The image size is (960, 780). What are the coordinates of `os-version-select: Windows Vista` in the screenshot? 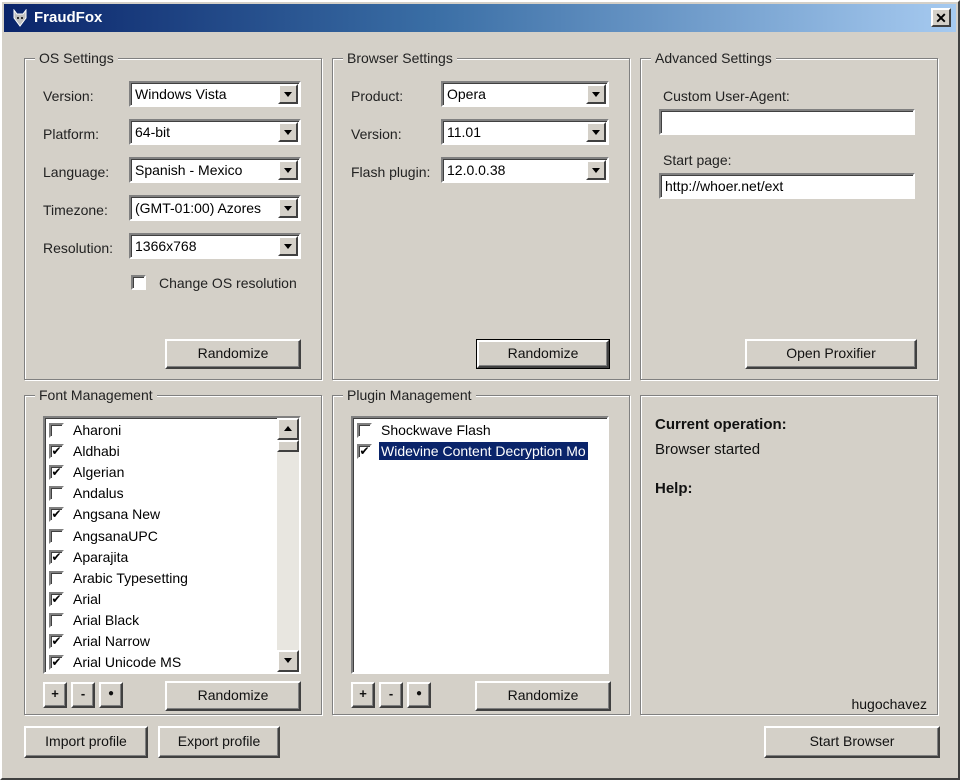 It's located at (215, 94).